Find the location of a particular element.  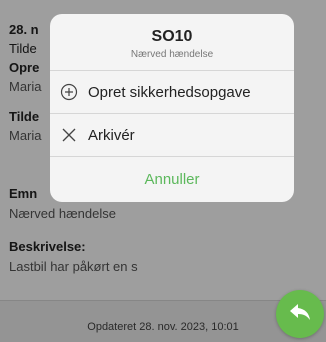

reply-button is located at coordinates (300, 314).